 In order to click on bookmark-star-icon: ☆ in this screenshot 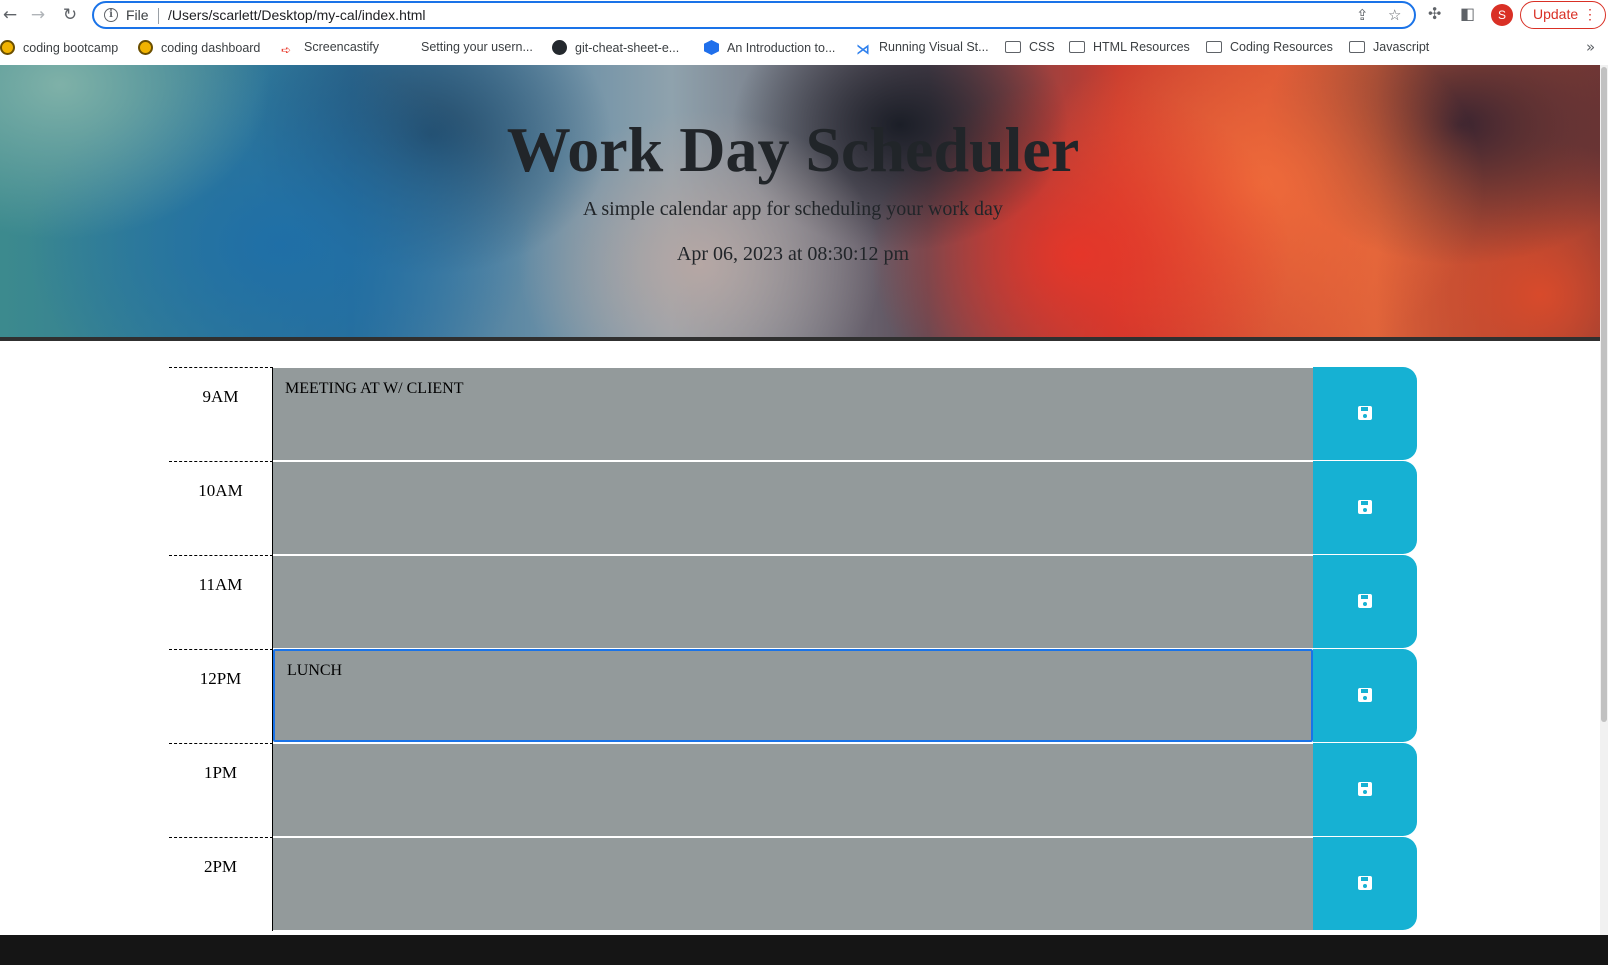, I will do `click(1394, 15)`.